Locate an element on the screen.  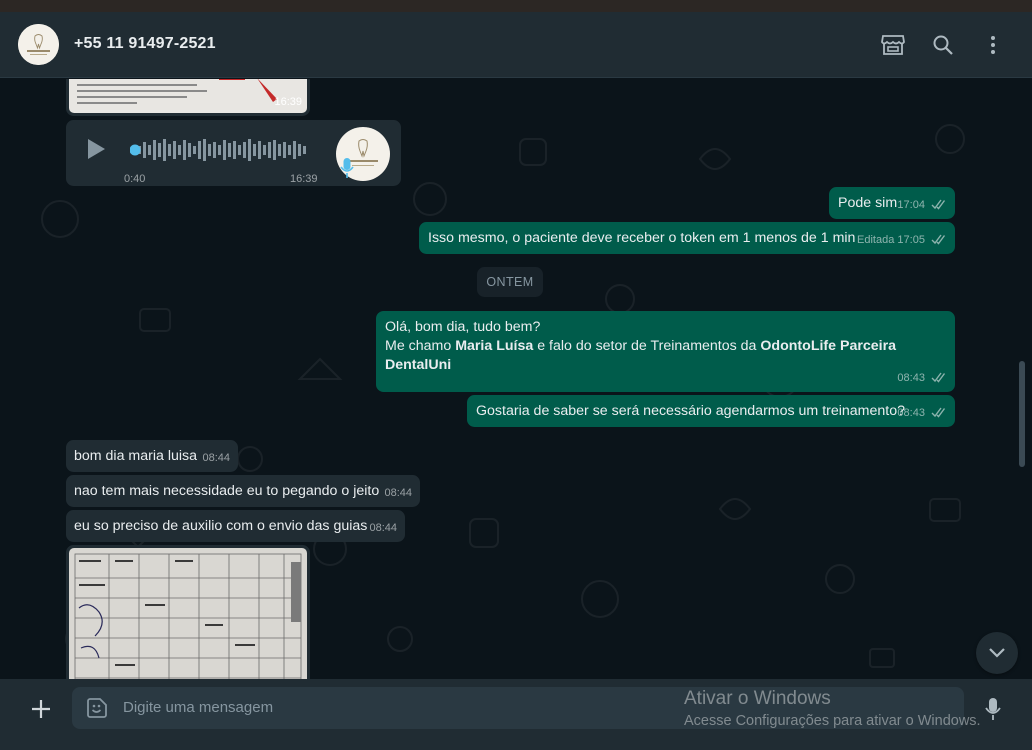
chat-header: +55 11 91497-2521 is located at coordinates (516, 45).